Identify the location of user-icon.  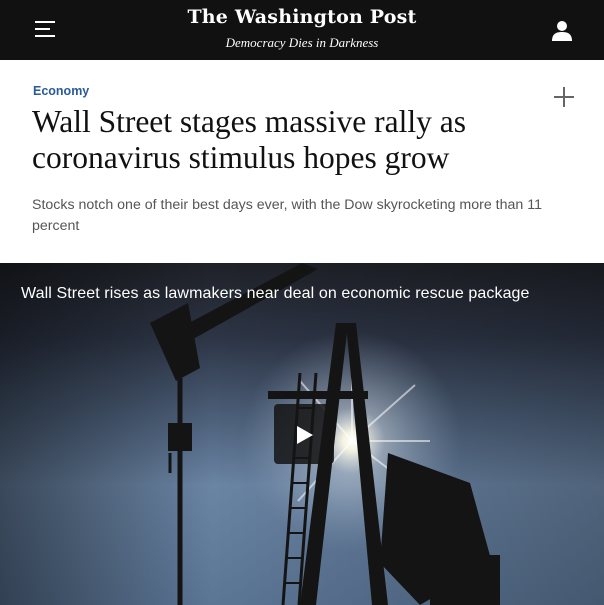
(562, 31).